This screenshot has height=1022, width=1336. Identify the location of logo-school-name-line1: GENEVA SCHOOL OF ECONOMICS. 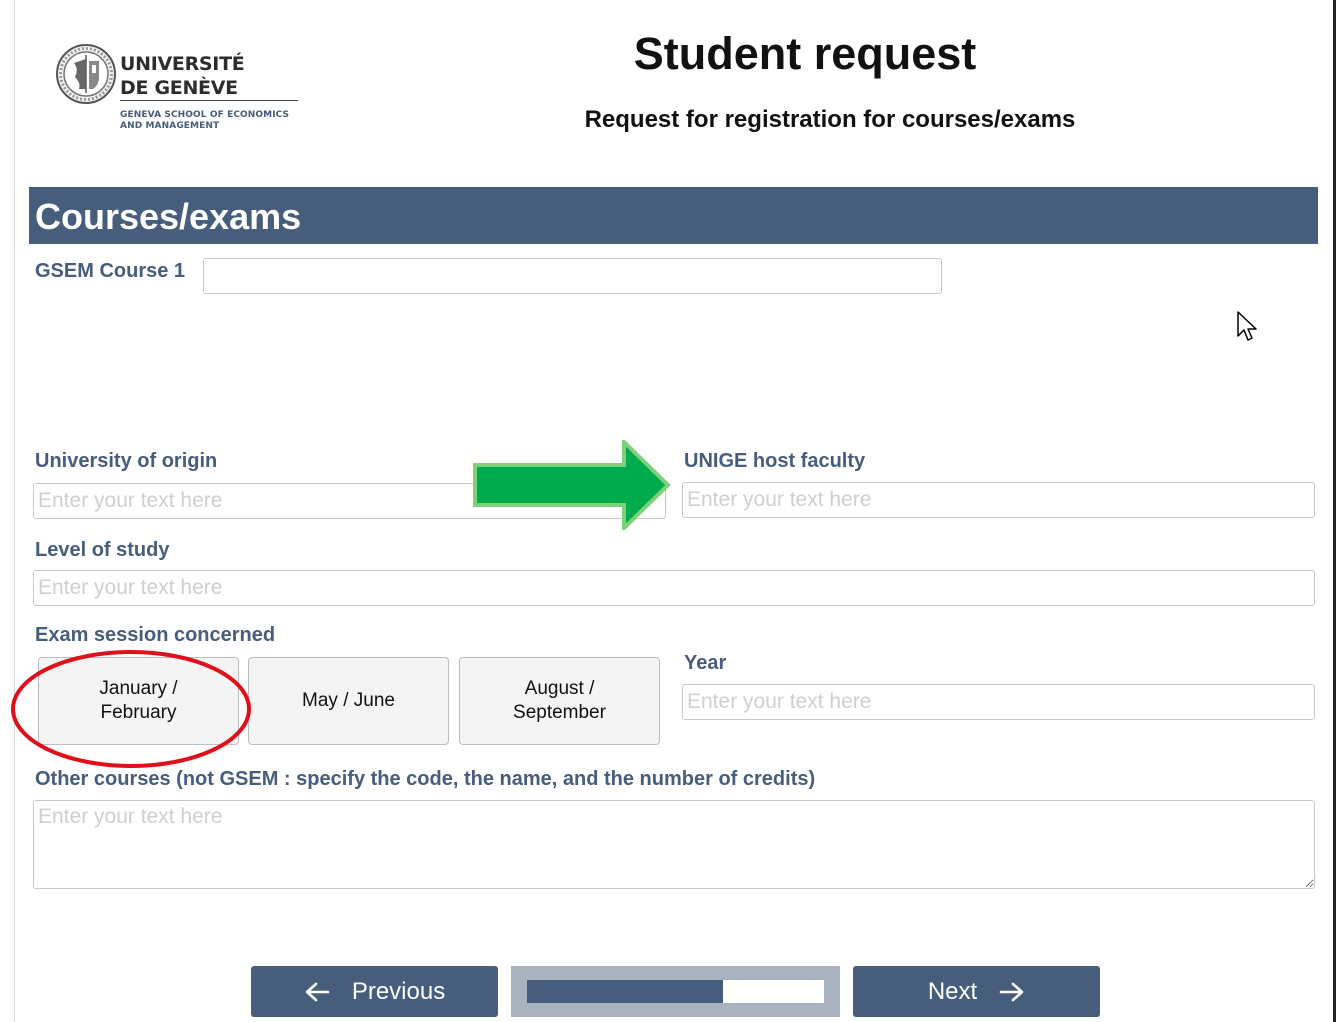
(205, 115).